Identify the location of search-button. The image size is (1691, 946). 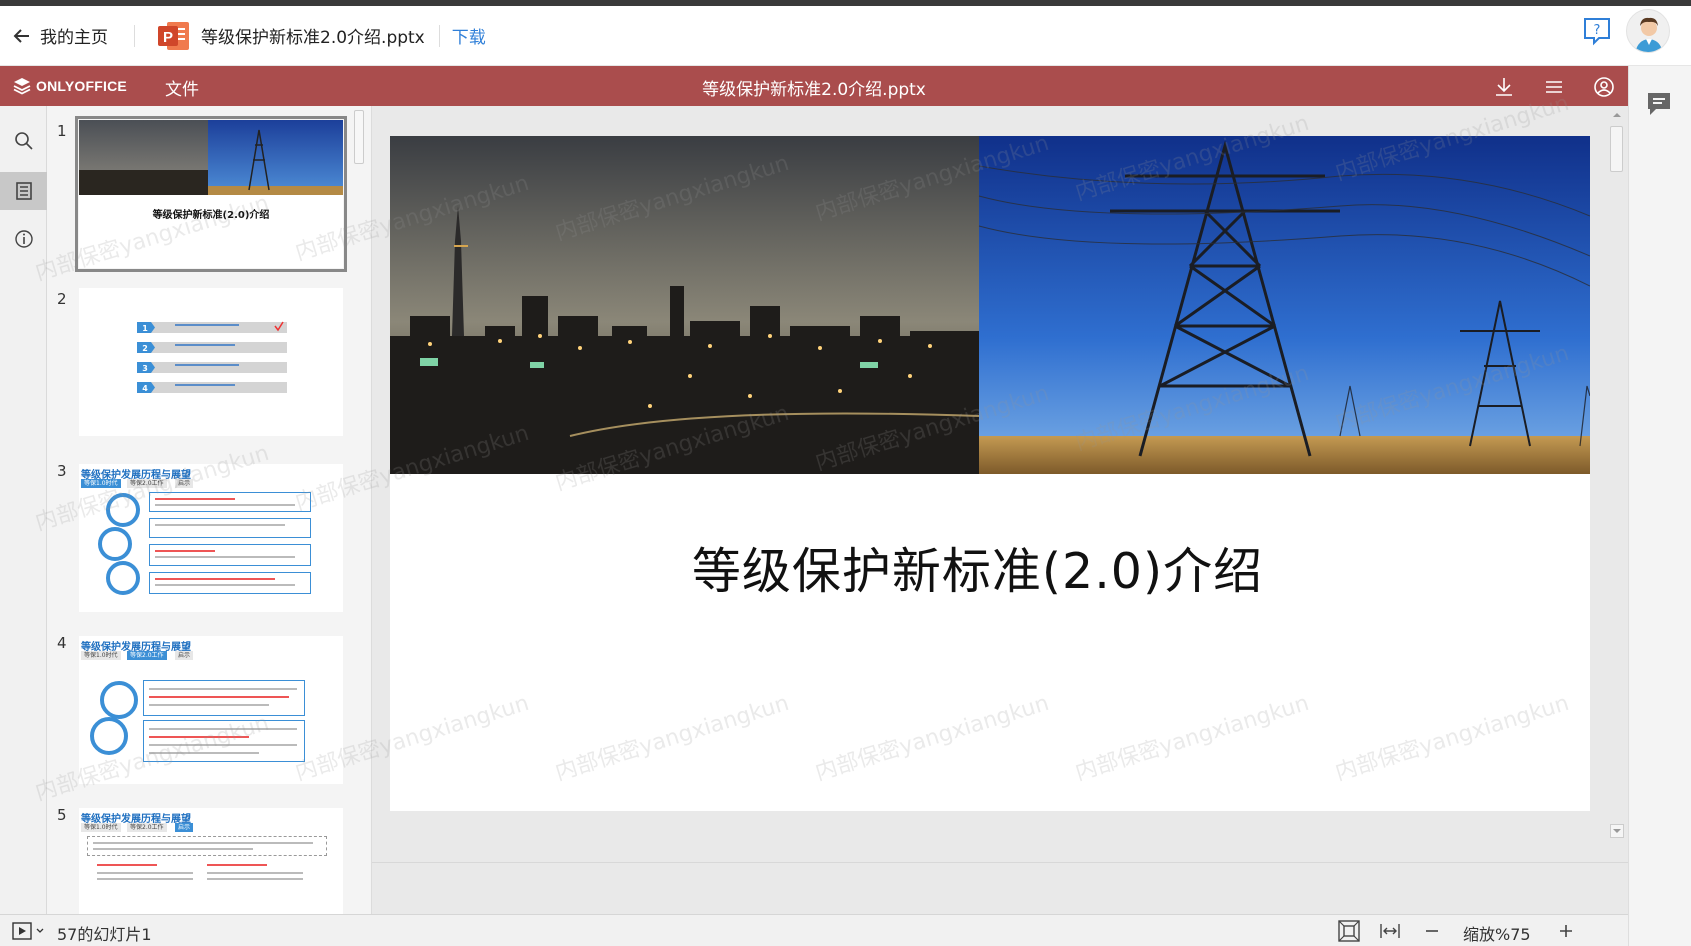
(23, 141).